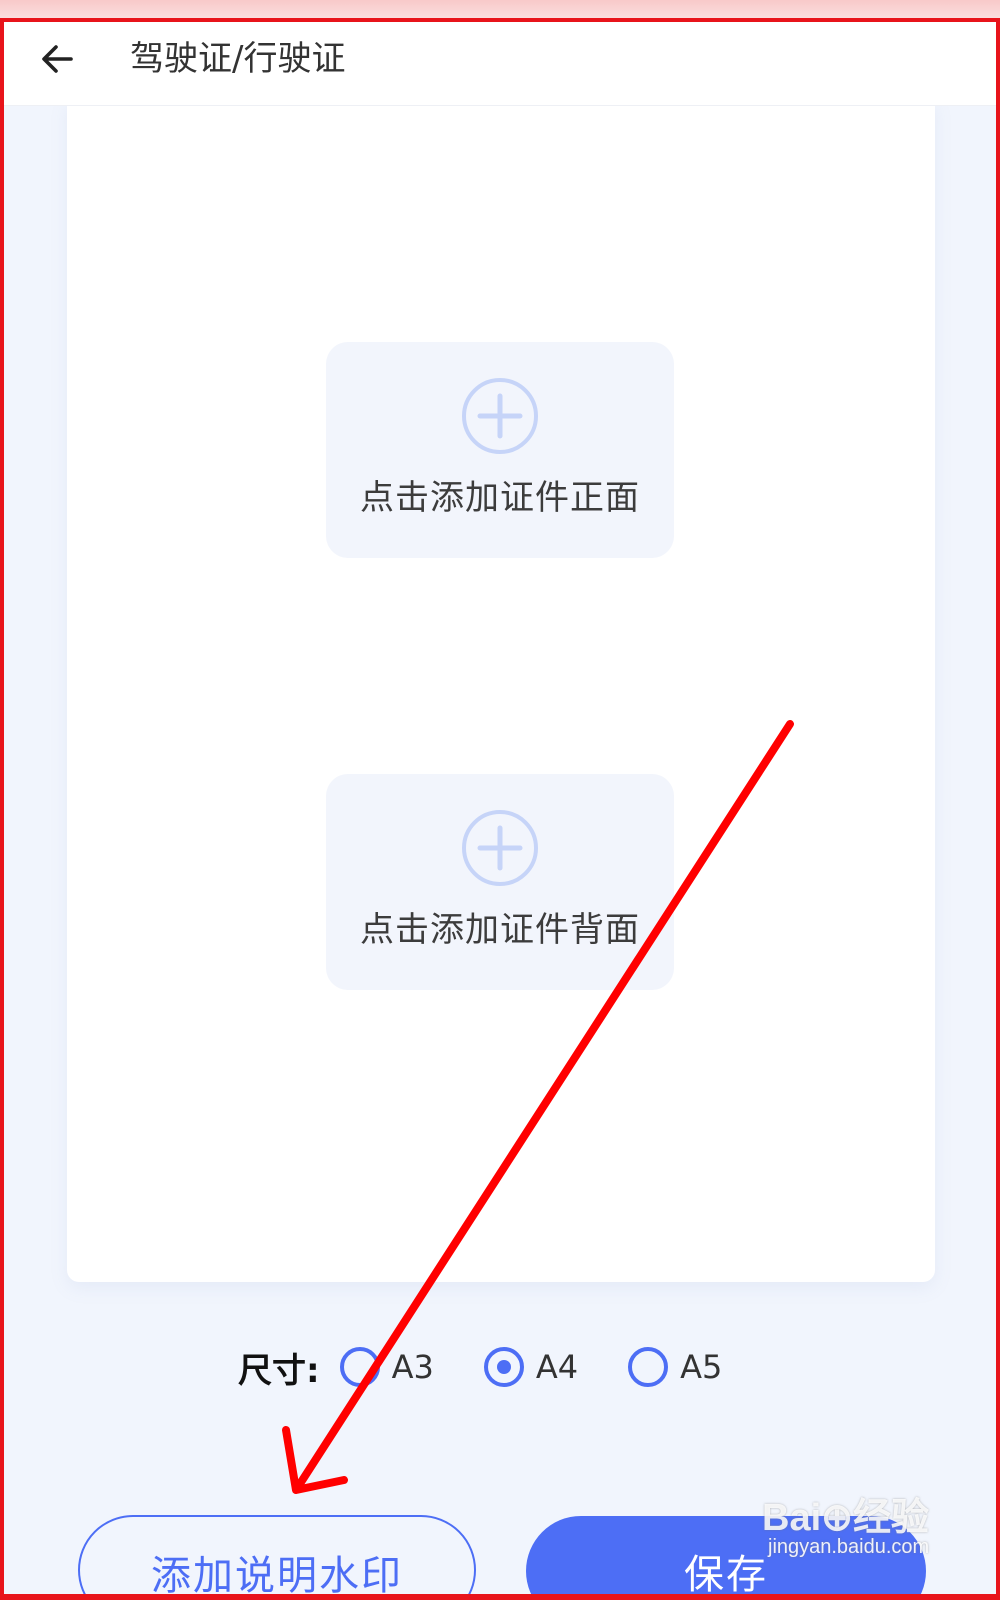 This screenshot has width=1000, height=1600. Describe the element at coordinates (500, 498) in the screenshot. I see `upload-front-label: 点击添加证件正面` at that location.